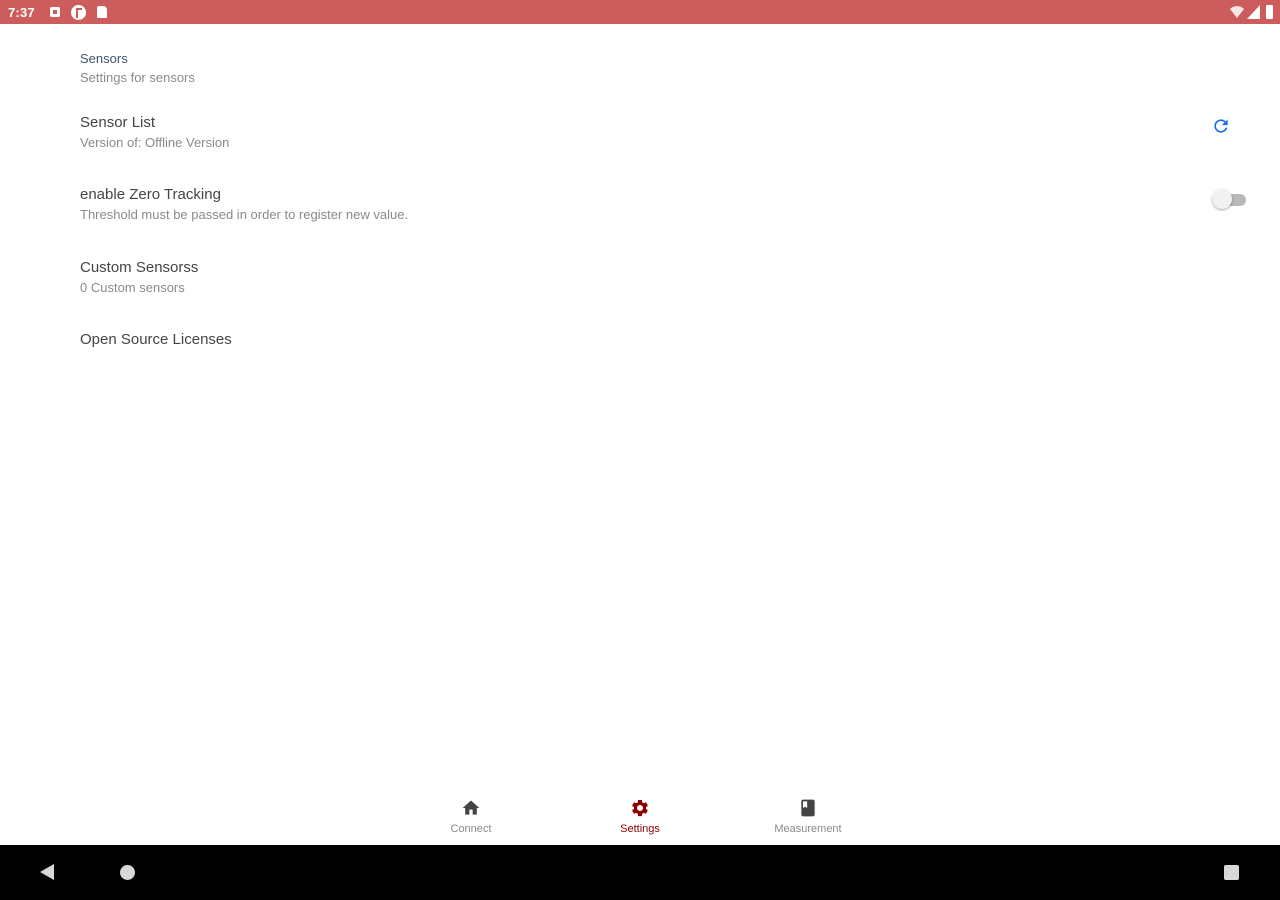  What do you see at coordinates (137, 77) in the screenshot?
I see `category-summary: Settings for sensors` at bounding box center [137, 77].